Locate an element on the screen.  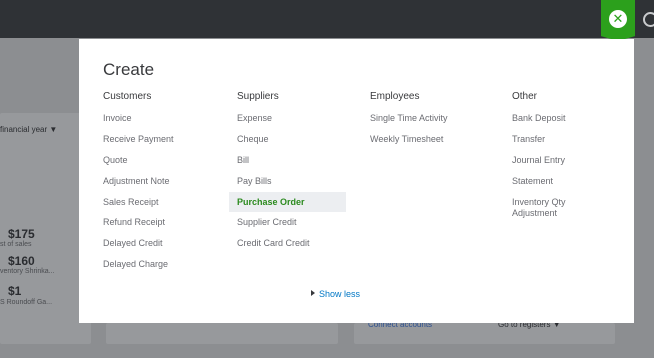
show-less-link: Show less is located at coordinates (335, 294).